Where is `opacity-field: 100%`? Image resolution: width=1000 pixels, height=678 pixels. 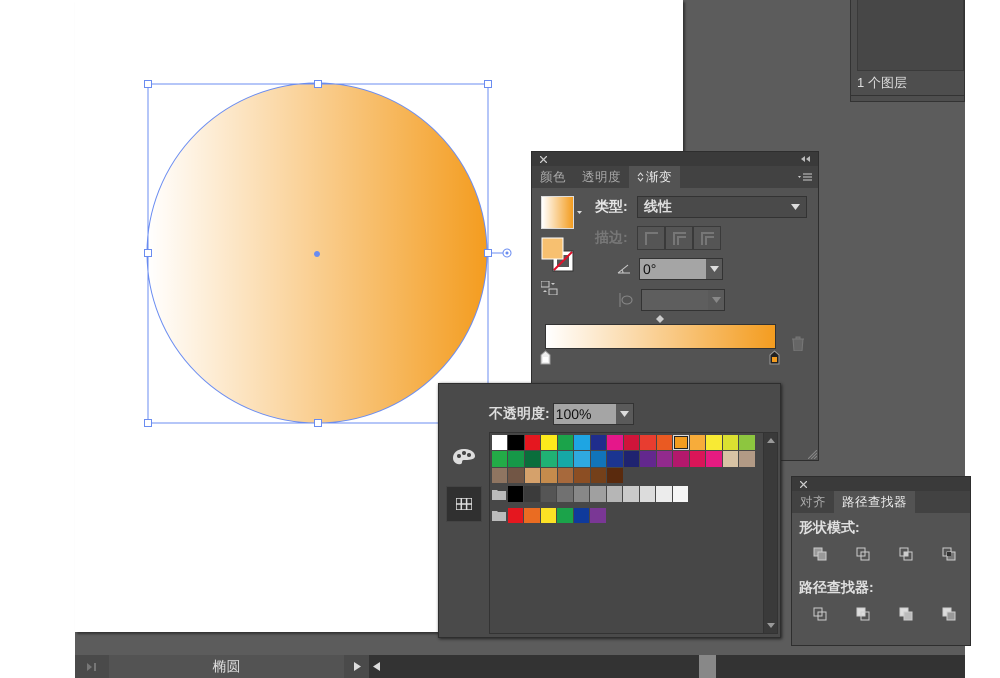 opacity-field: 100% is located at coordinates (593, 414).